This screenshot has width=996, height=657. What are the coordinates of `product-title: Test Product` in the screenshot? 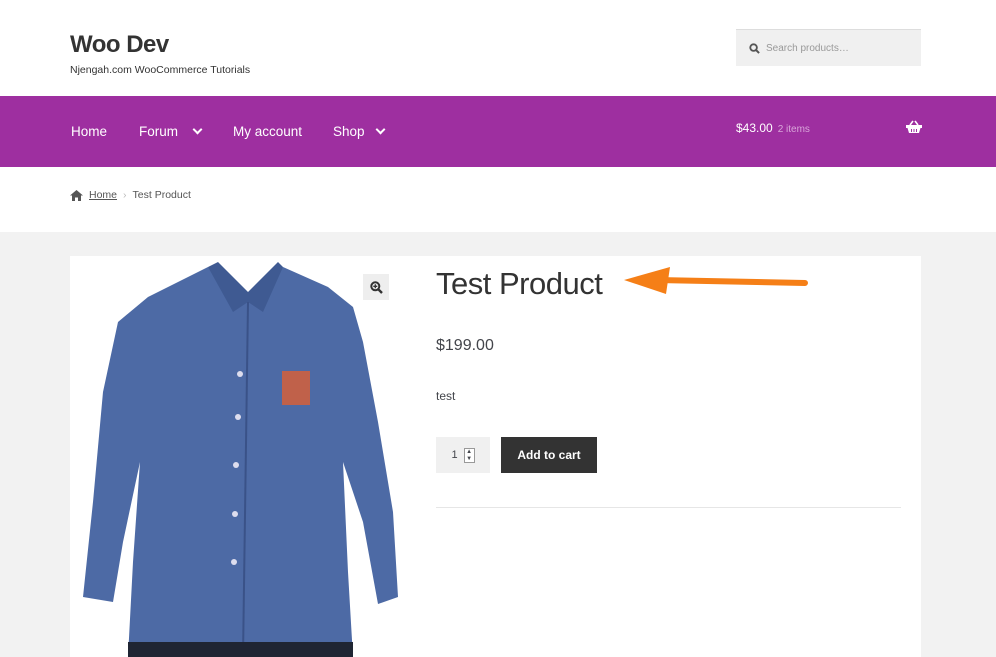 It's located at (519, 283).